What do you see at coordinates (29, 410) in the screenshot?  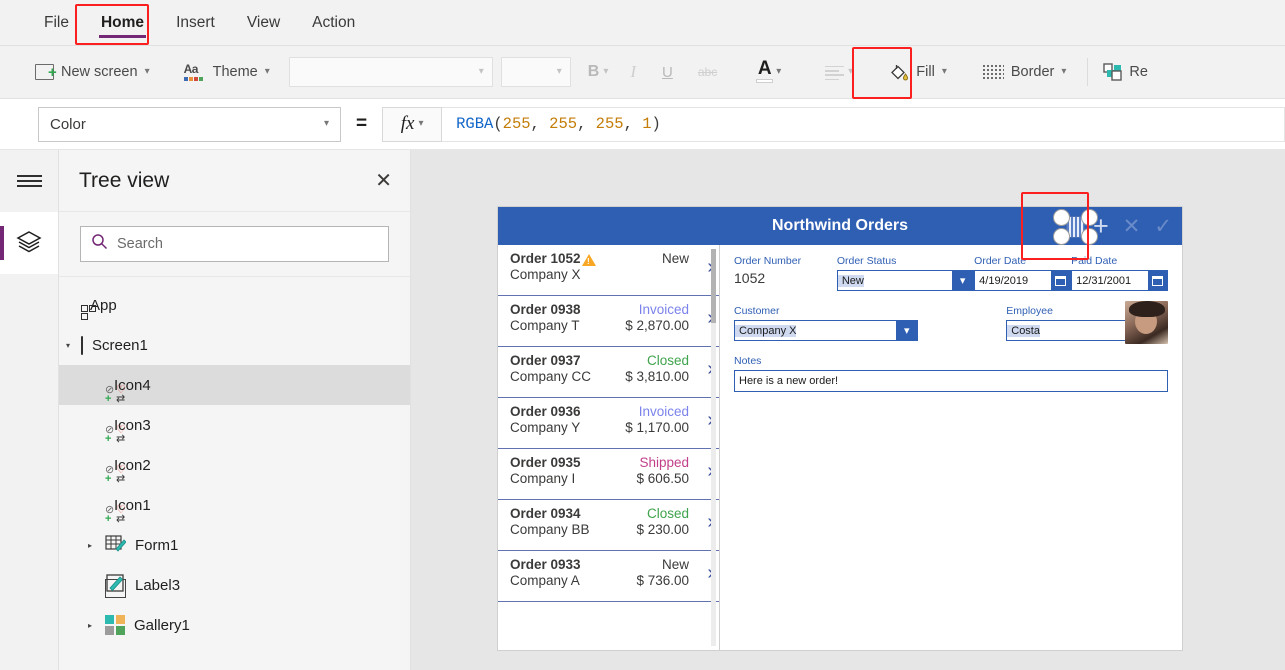 I see `left-rail` at bounding box center [29, 410].